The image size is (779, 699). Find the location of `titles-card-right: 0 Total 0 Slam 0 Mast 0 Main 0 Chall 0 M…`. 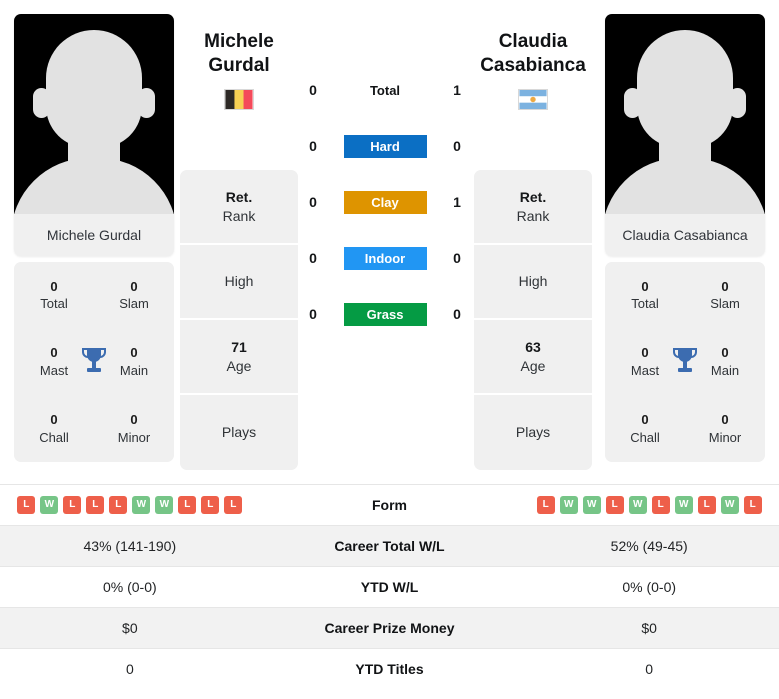

titles-card-right: 0 Total 0 Slam 0 Mast 0 Main 0 Chall 0 M… is located at coordinates (685, 362).